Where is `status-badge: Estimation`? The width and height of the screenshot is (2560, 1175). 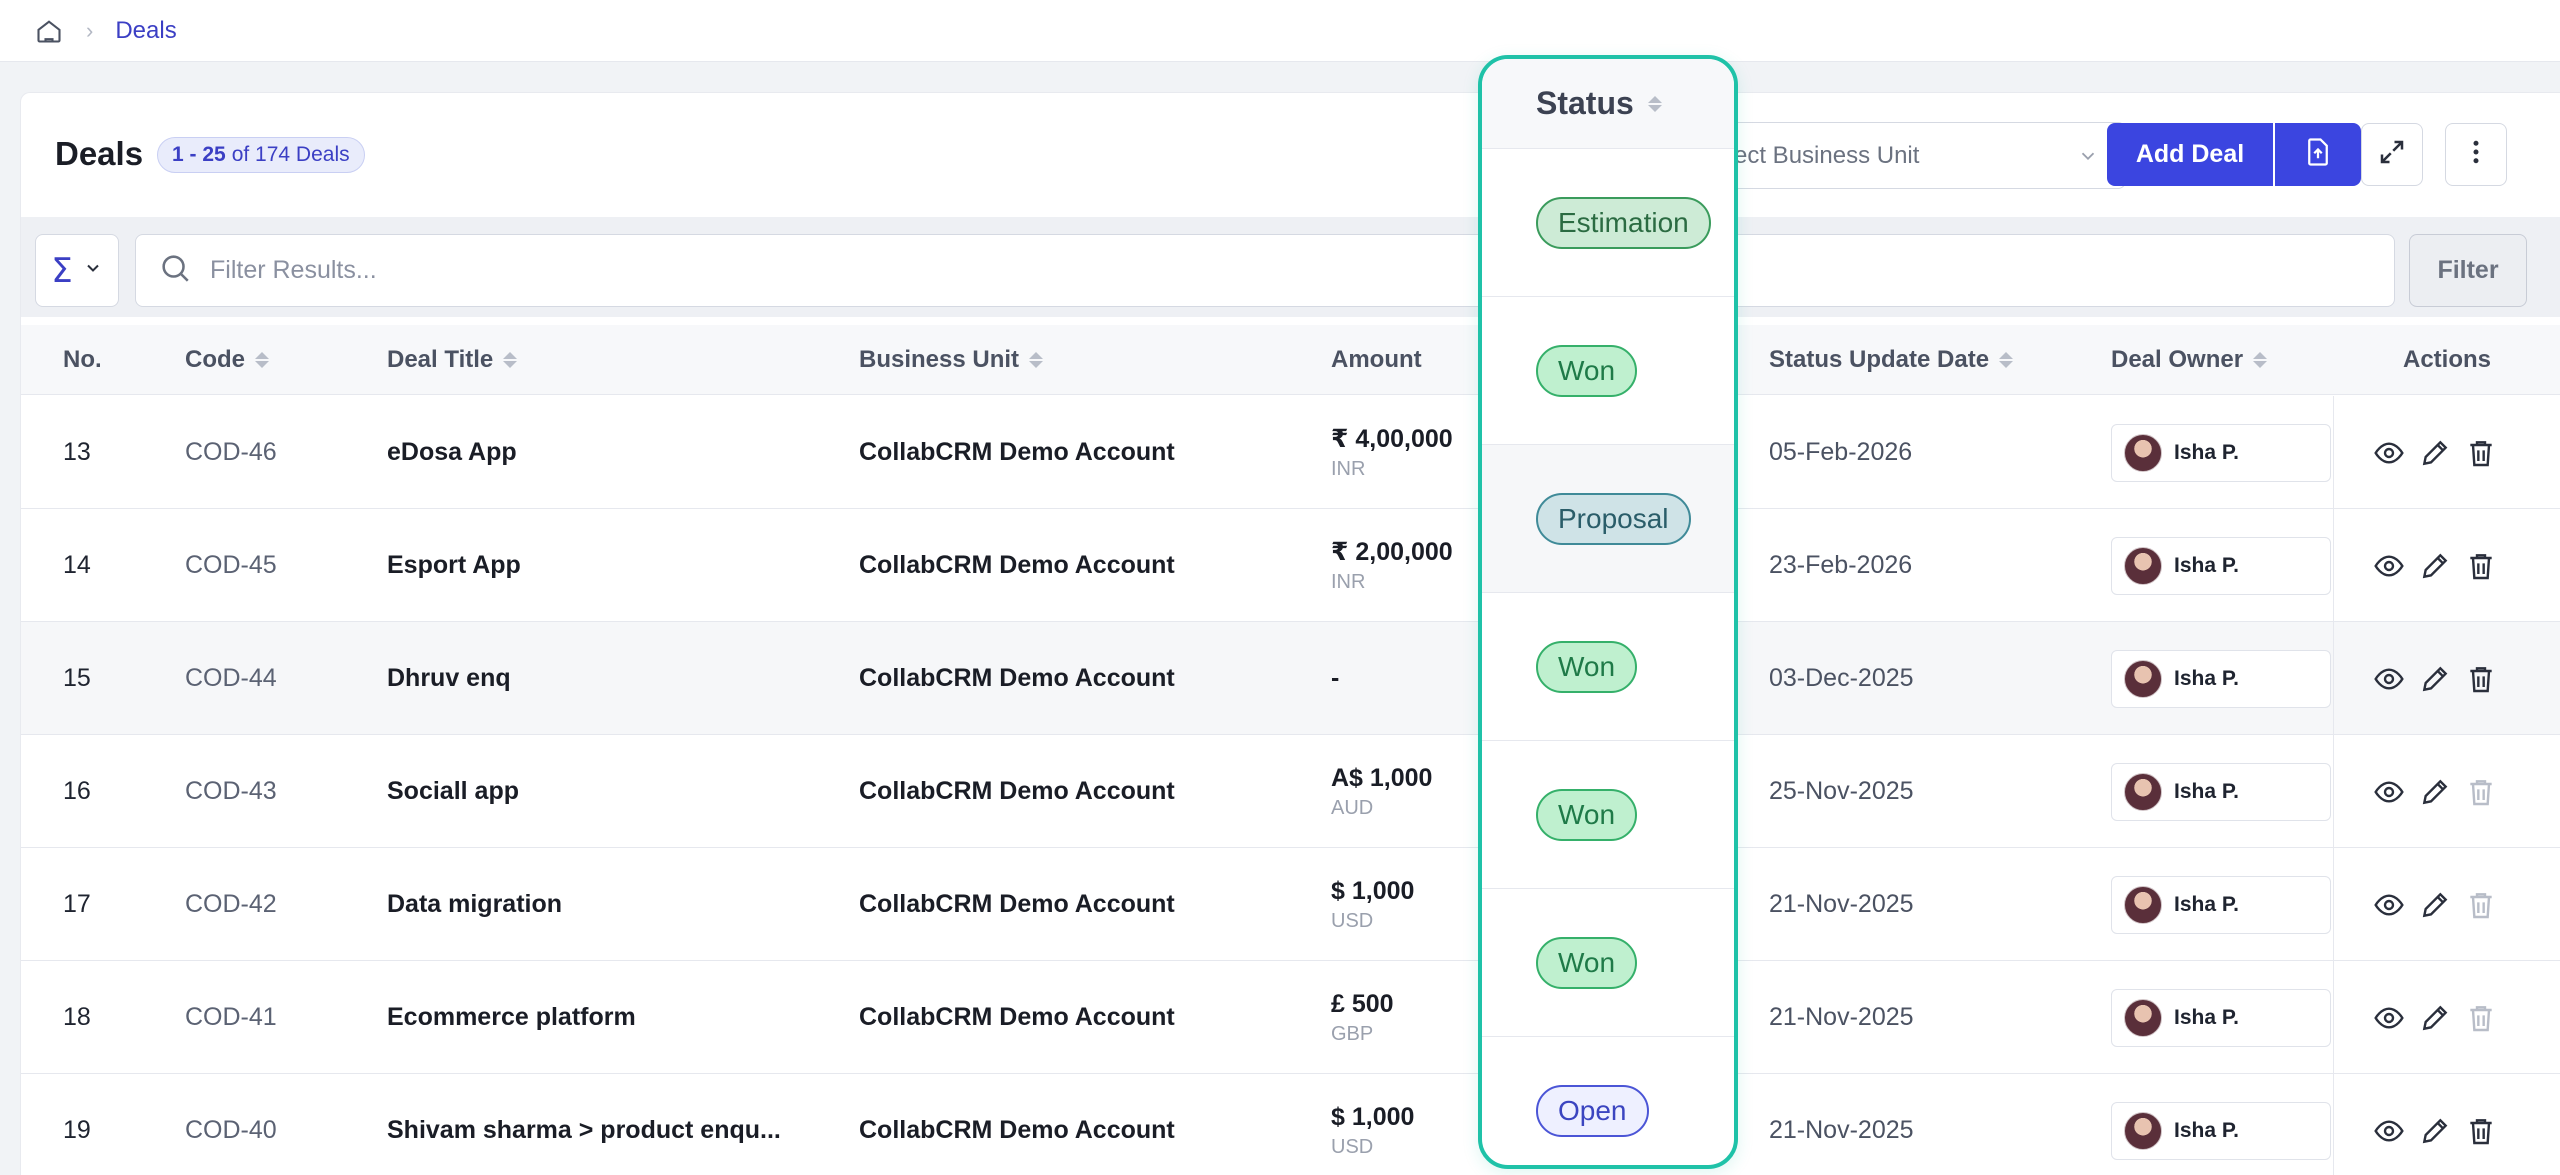
status-badge: Estimation is located at coordinates (1623, 222).